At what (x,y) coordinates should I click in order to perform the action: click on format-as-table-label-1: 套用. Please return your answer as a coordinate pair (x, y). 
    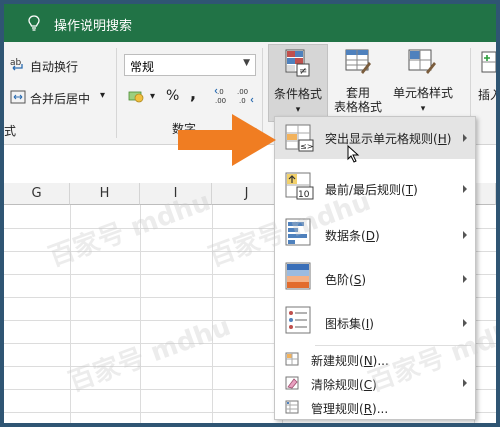
    Looking at the image, I should click on (357, 93).